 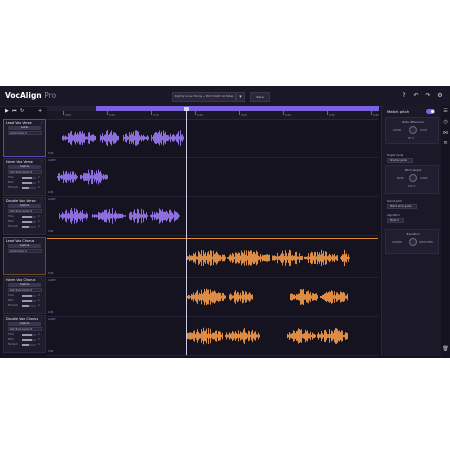 What do you see at coordinates (413, 178) in the screenshot?
I see `pitch-target-knob` at bounding box center [413, 178].